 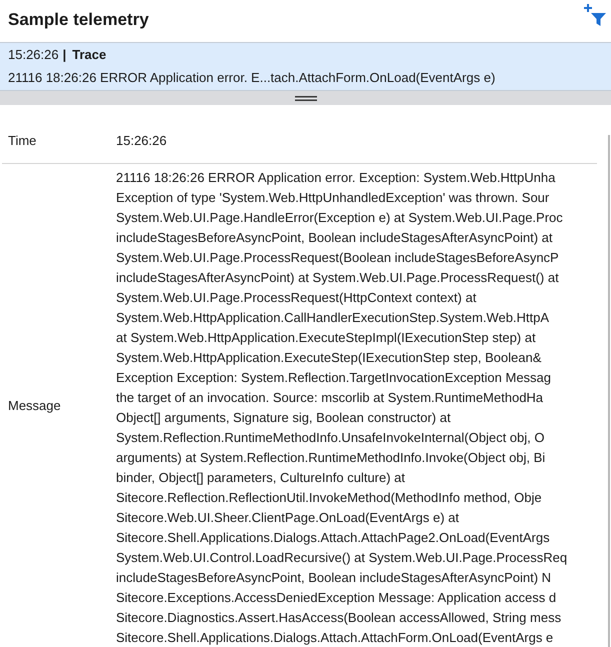 What do you see at coordinates (339, 218) in the screenshot?
I see `message-text-line: System.Web.UI.Page.HandleError(Exception e) at System.Web.UI.Page.Proc` at bounding box center [339, 218].